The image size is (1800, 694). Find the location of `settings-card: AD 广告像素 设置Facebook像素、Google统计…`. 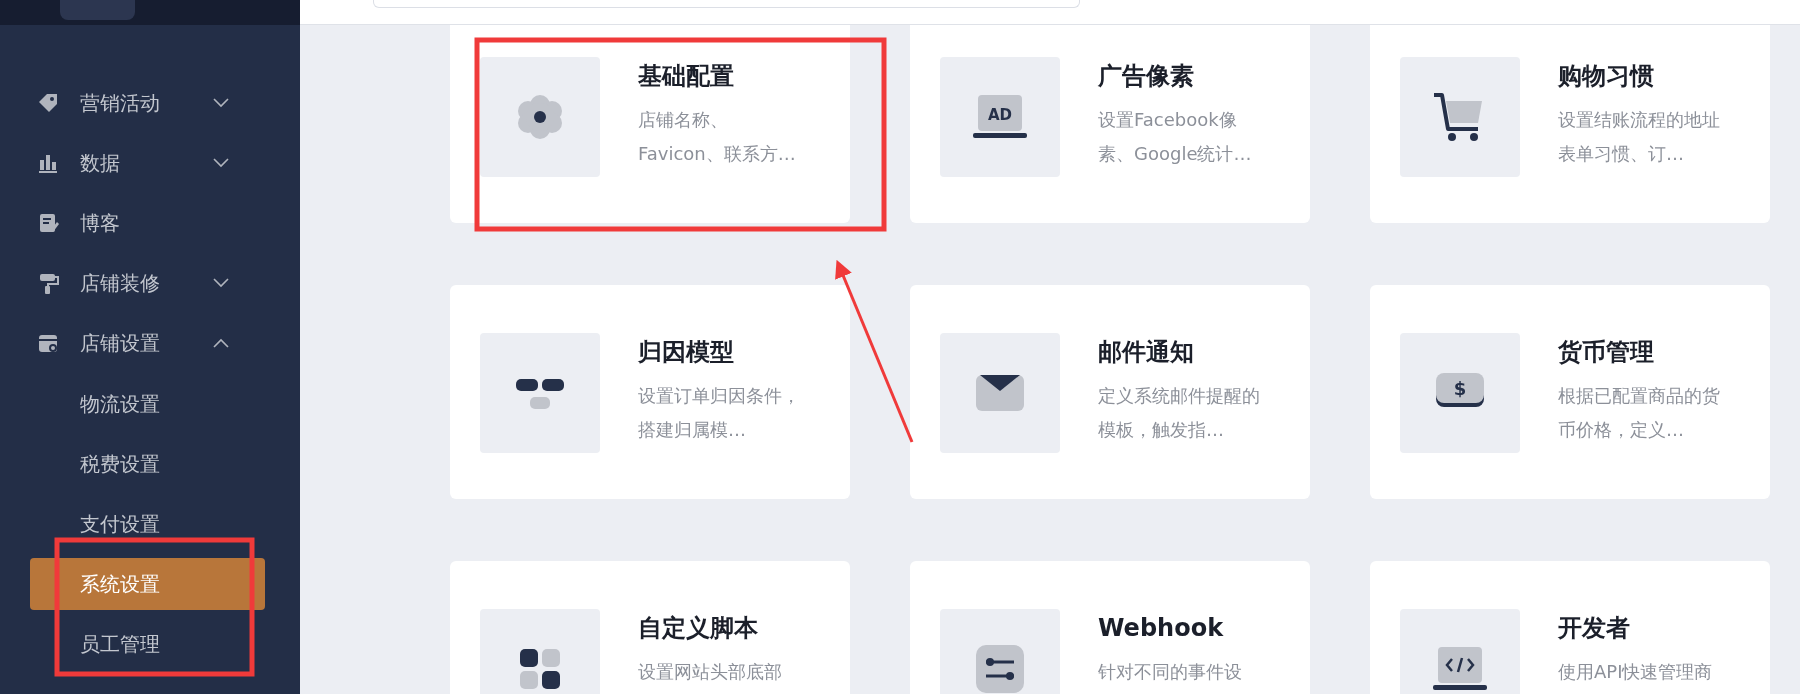

settings-card: AD 广告像素 设置Facebook像素、Google统计… is located at coordinates (1110, 124).